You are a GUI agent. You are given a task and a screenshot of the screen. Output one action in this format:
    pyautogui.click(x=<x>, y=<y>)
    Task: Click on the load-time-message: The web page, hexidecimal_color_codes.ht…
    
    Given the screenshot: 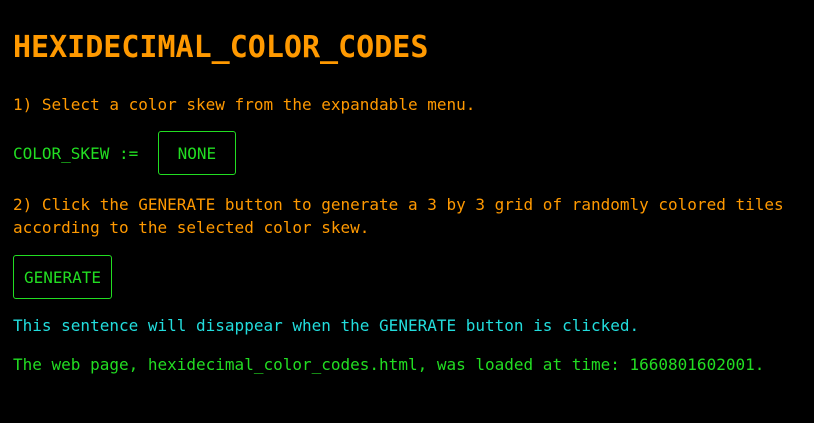 What is the action you would take?
    pyautogui.click(x=389, y=364)
    